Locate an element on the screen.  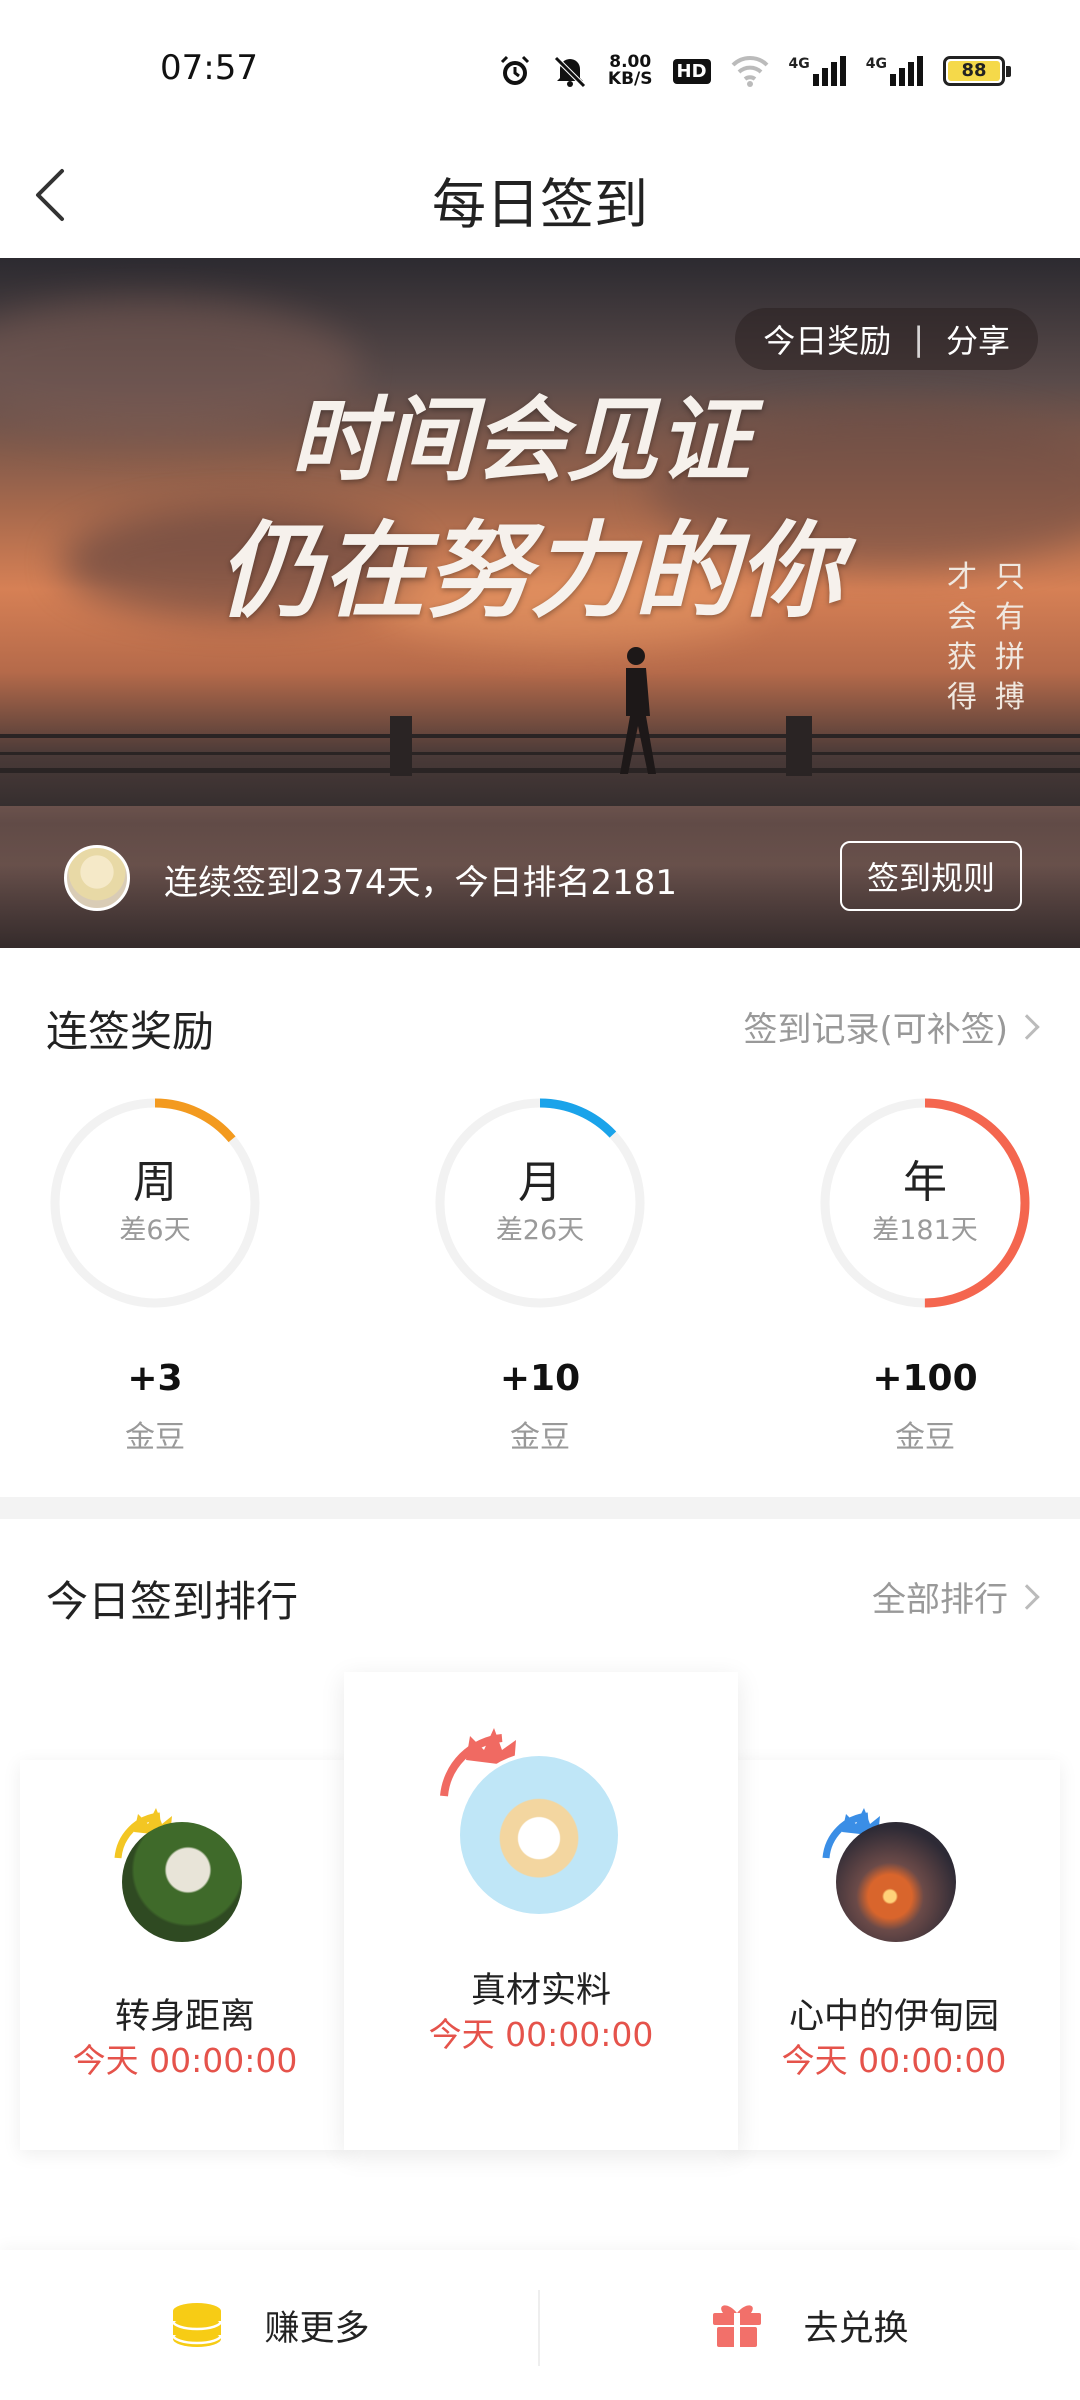
nav-header: 每日签到 is located at coordinates (540, 195).